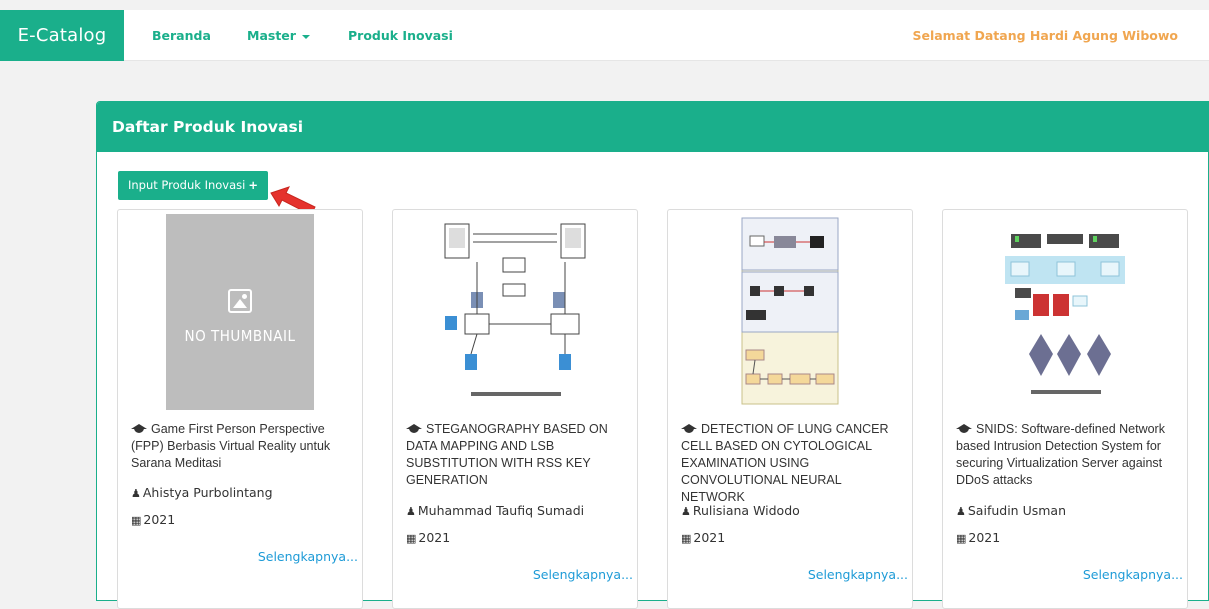  What do you see at coordinates (515, 312) in the screenshot?
I see `steganography-diagram-thumbnail` at bounding box center [515, 312].